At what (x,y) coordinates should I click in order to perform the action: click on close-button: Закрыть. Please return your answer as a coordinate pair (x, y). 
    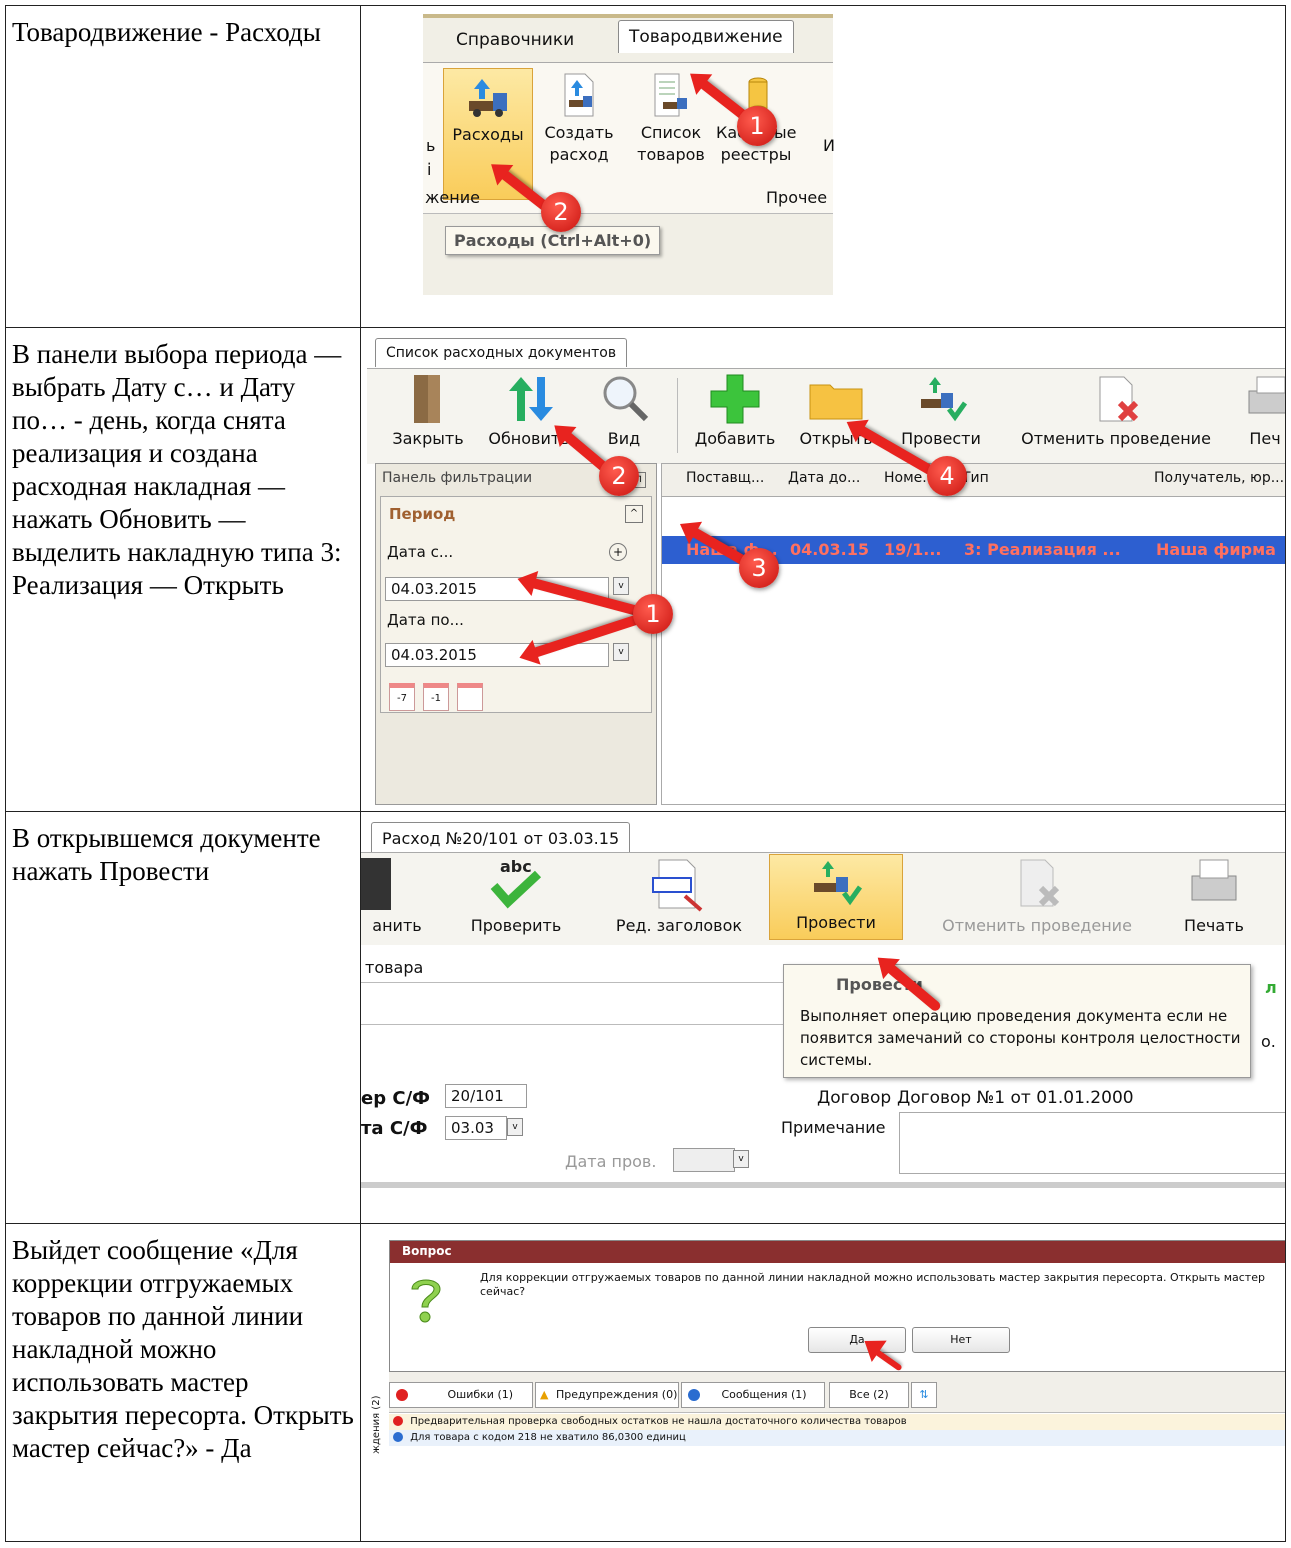
    Looking at the image, I should click on (428, 410).